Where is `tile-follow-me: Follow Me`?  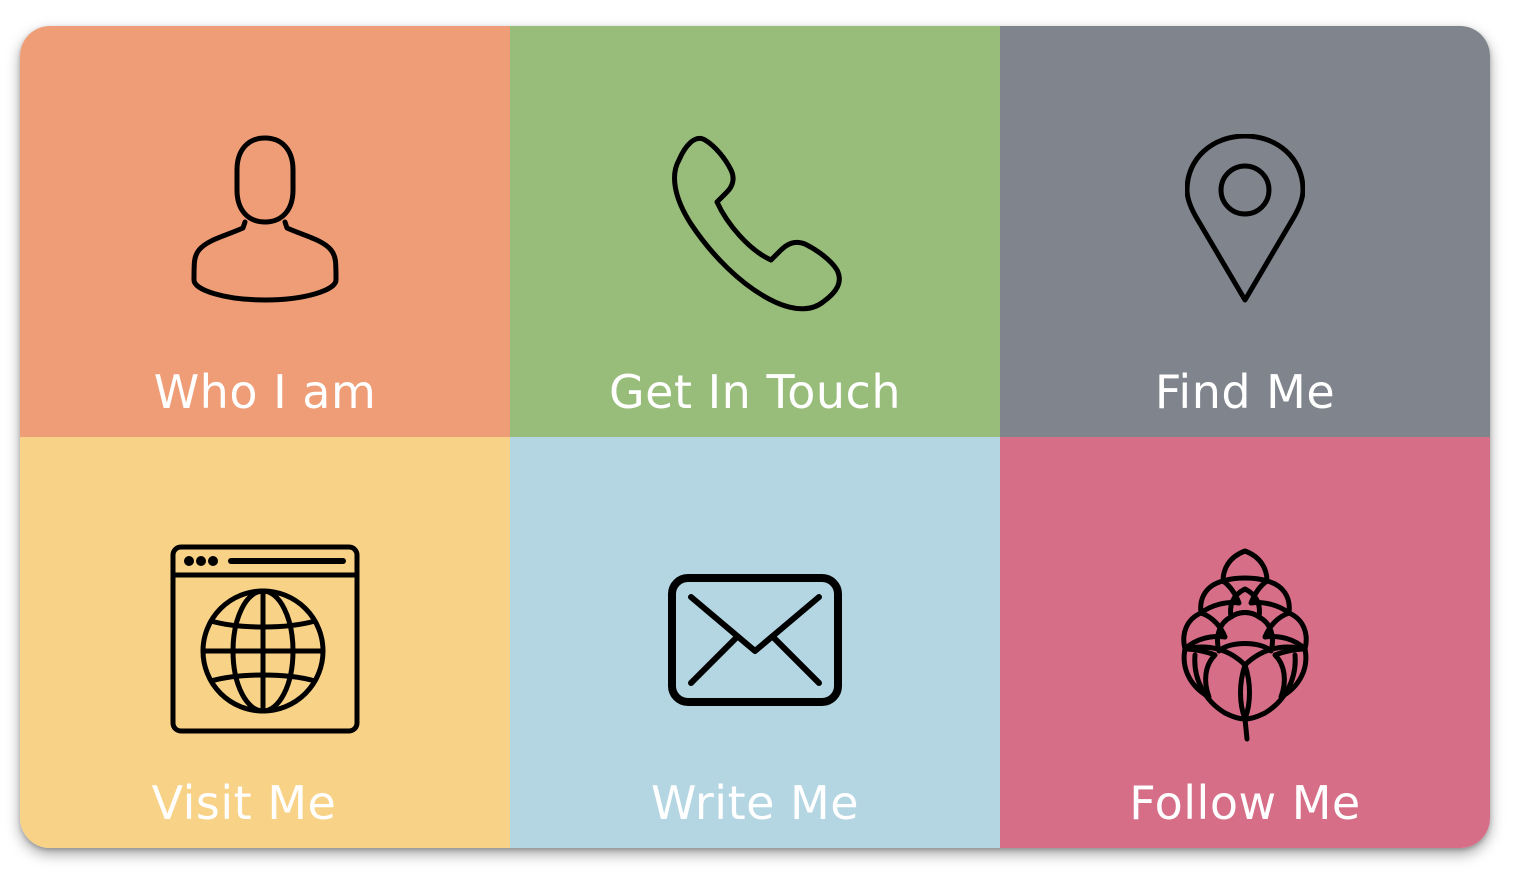 tile-follow-me: Follow Me is located at coordinates (1245, 642).